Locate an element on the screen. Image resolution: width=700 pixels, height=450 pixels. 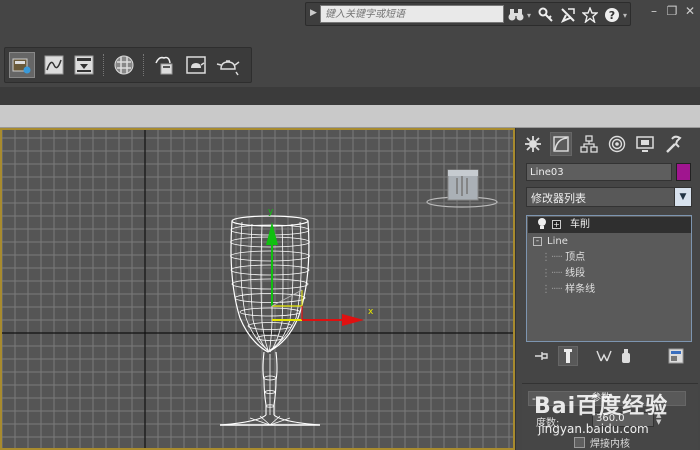
modifier-list-dropdown: 修改器列表 ▼ is located at coordinates (609, 197).